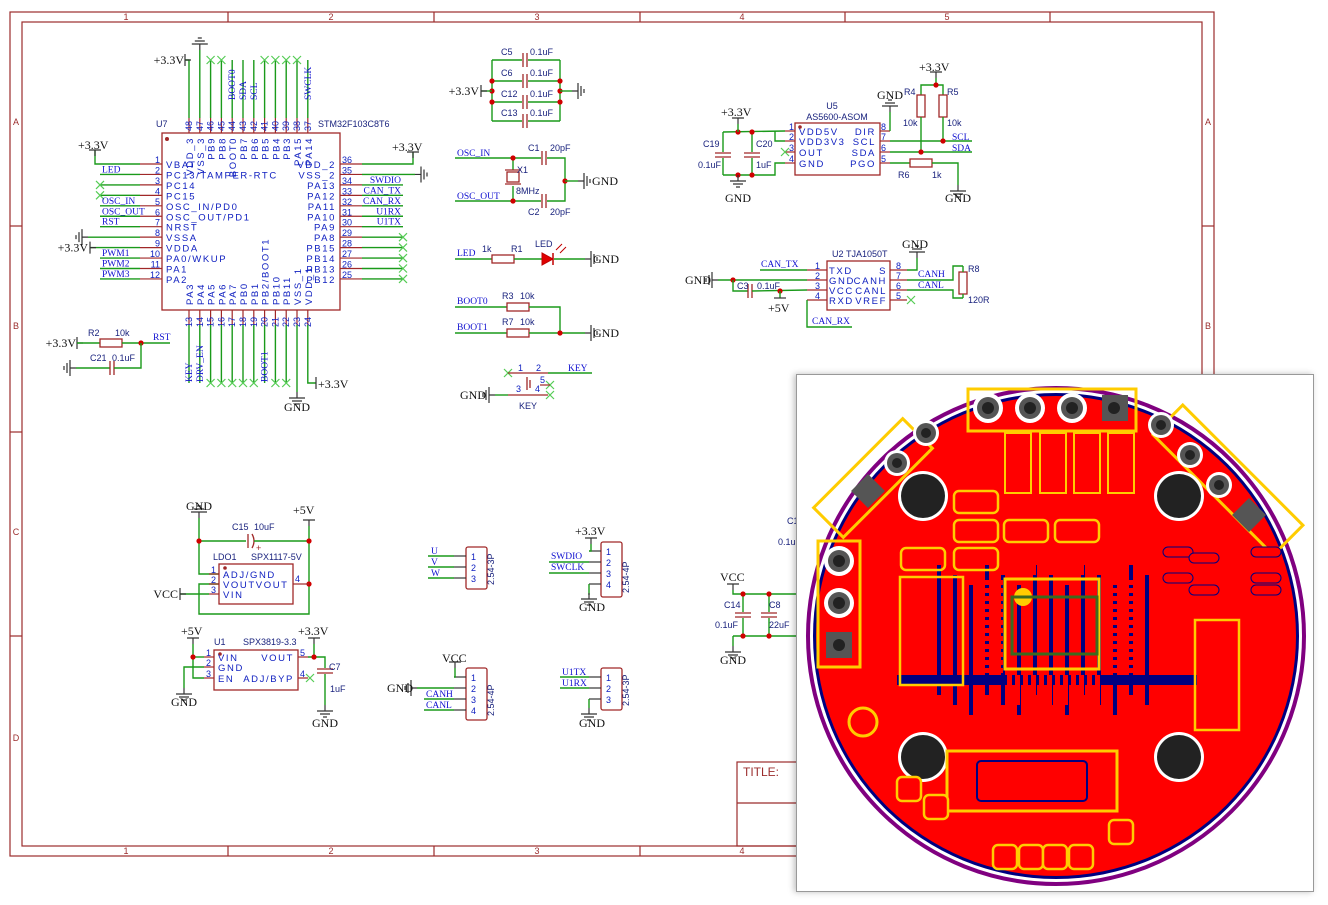  Describe the element at coordinates (864, 153) in the screenshot. I see `pin-name: SDA` at that location.